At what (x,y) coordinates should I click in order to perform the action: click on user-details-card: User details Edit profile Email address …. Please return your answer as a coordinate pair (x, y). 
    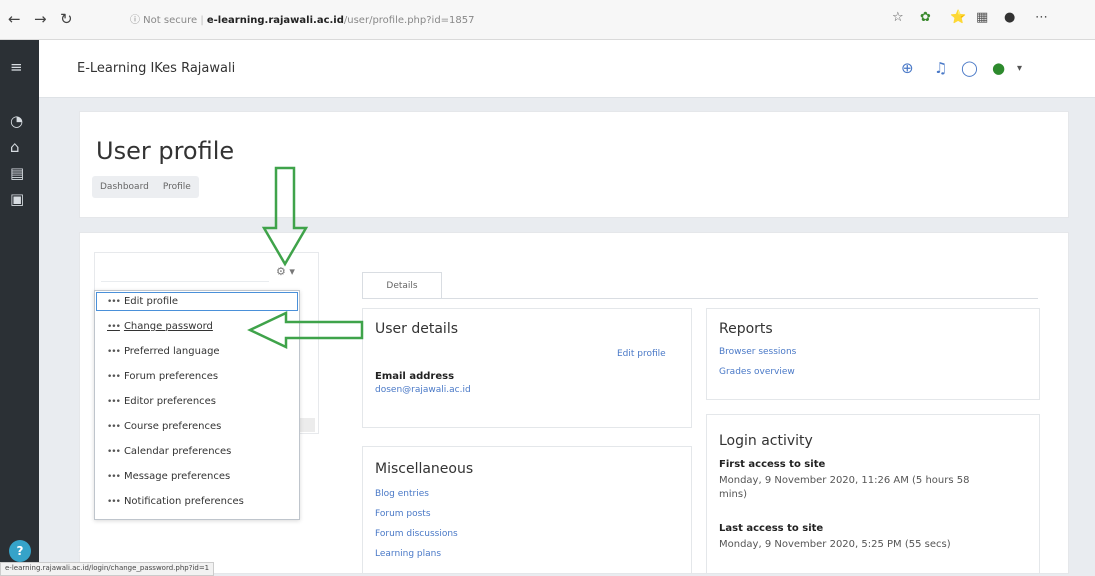
    Looking at the image, I should click on (527, 368).